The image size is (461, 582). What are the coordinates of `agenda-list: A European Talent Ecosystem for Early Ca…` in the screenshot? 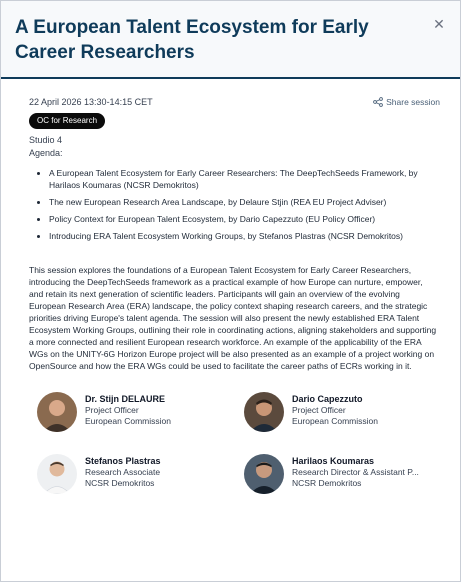 It's located at (234, 204).